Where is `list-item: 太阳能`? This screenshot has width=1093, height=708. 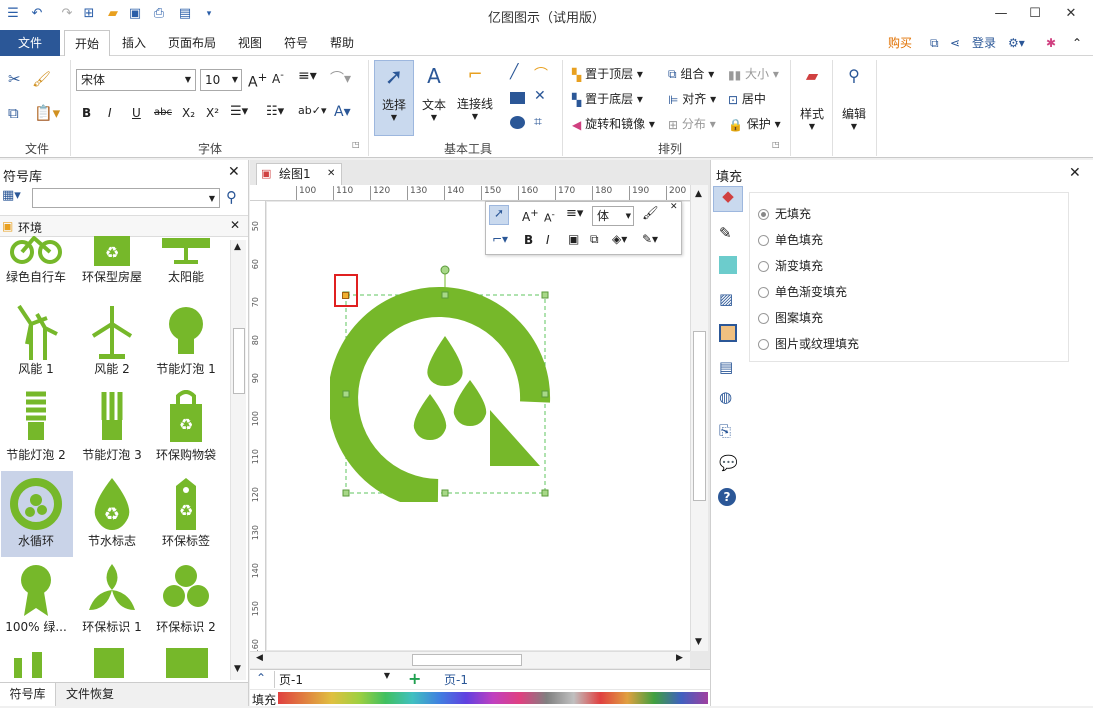 list-item: 太阳能 is located at coordinates (186, 260).